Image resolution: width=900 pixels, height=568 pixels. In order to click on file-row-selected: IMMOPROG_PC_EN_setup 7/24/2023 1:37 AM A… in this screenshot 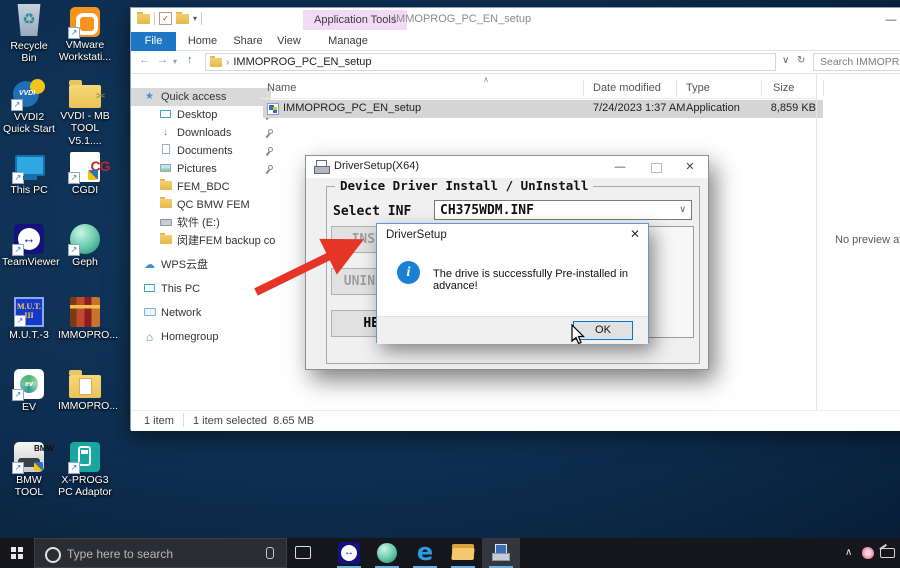, I will do `click(543, 109)`.